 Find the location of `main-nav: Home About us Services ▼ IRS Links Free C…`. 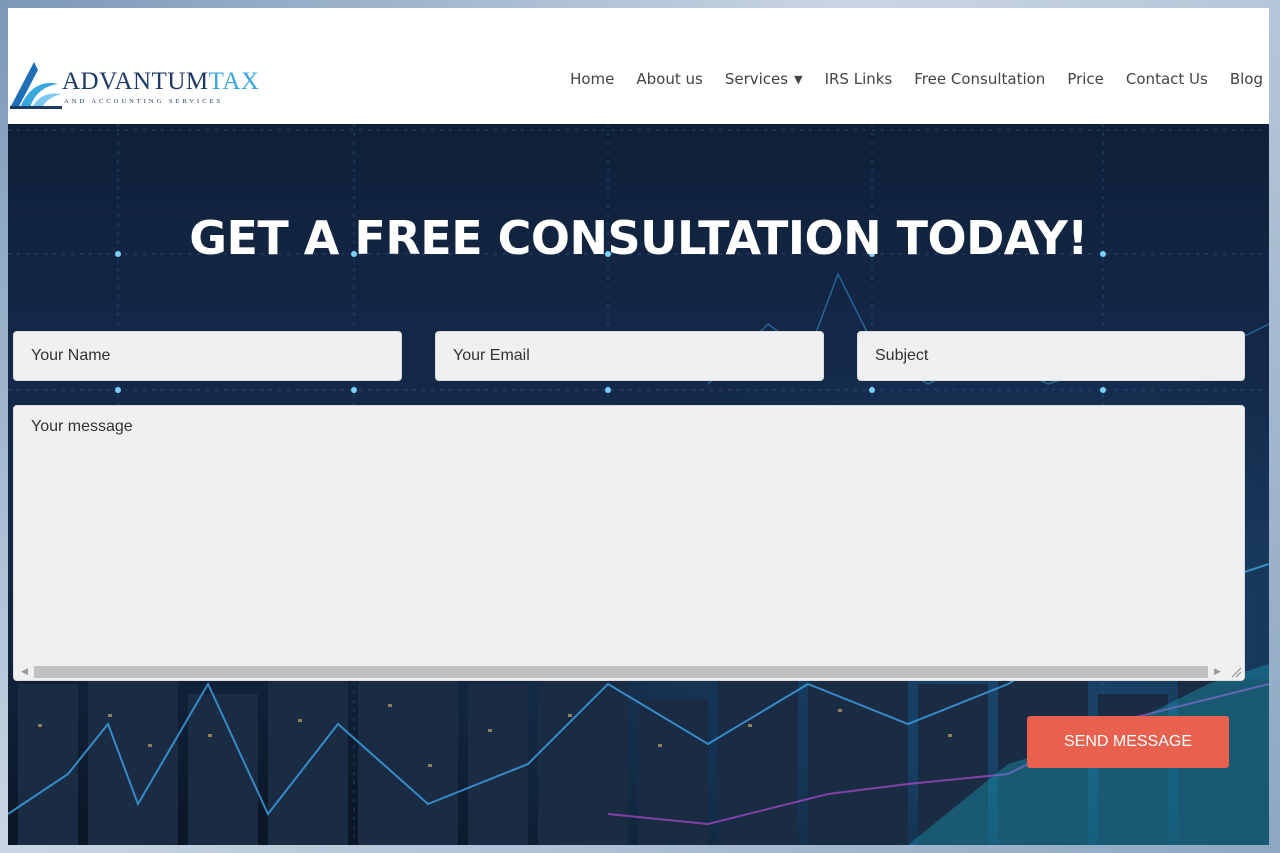

main-nav: Home About us Services ▼ IRS Links Free C… is located at coordinates (905, 79).